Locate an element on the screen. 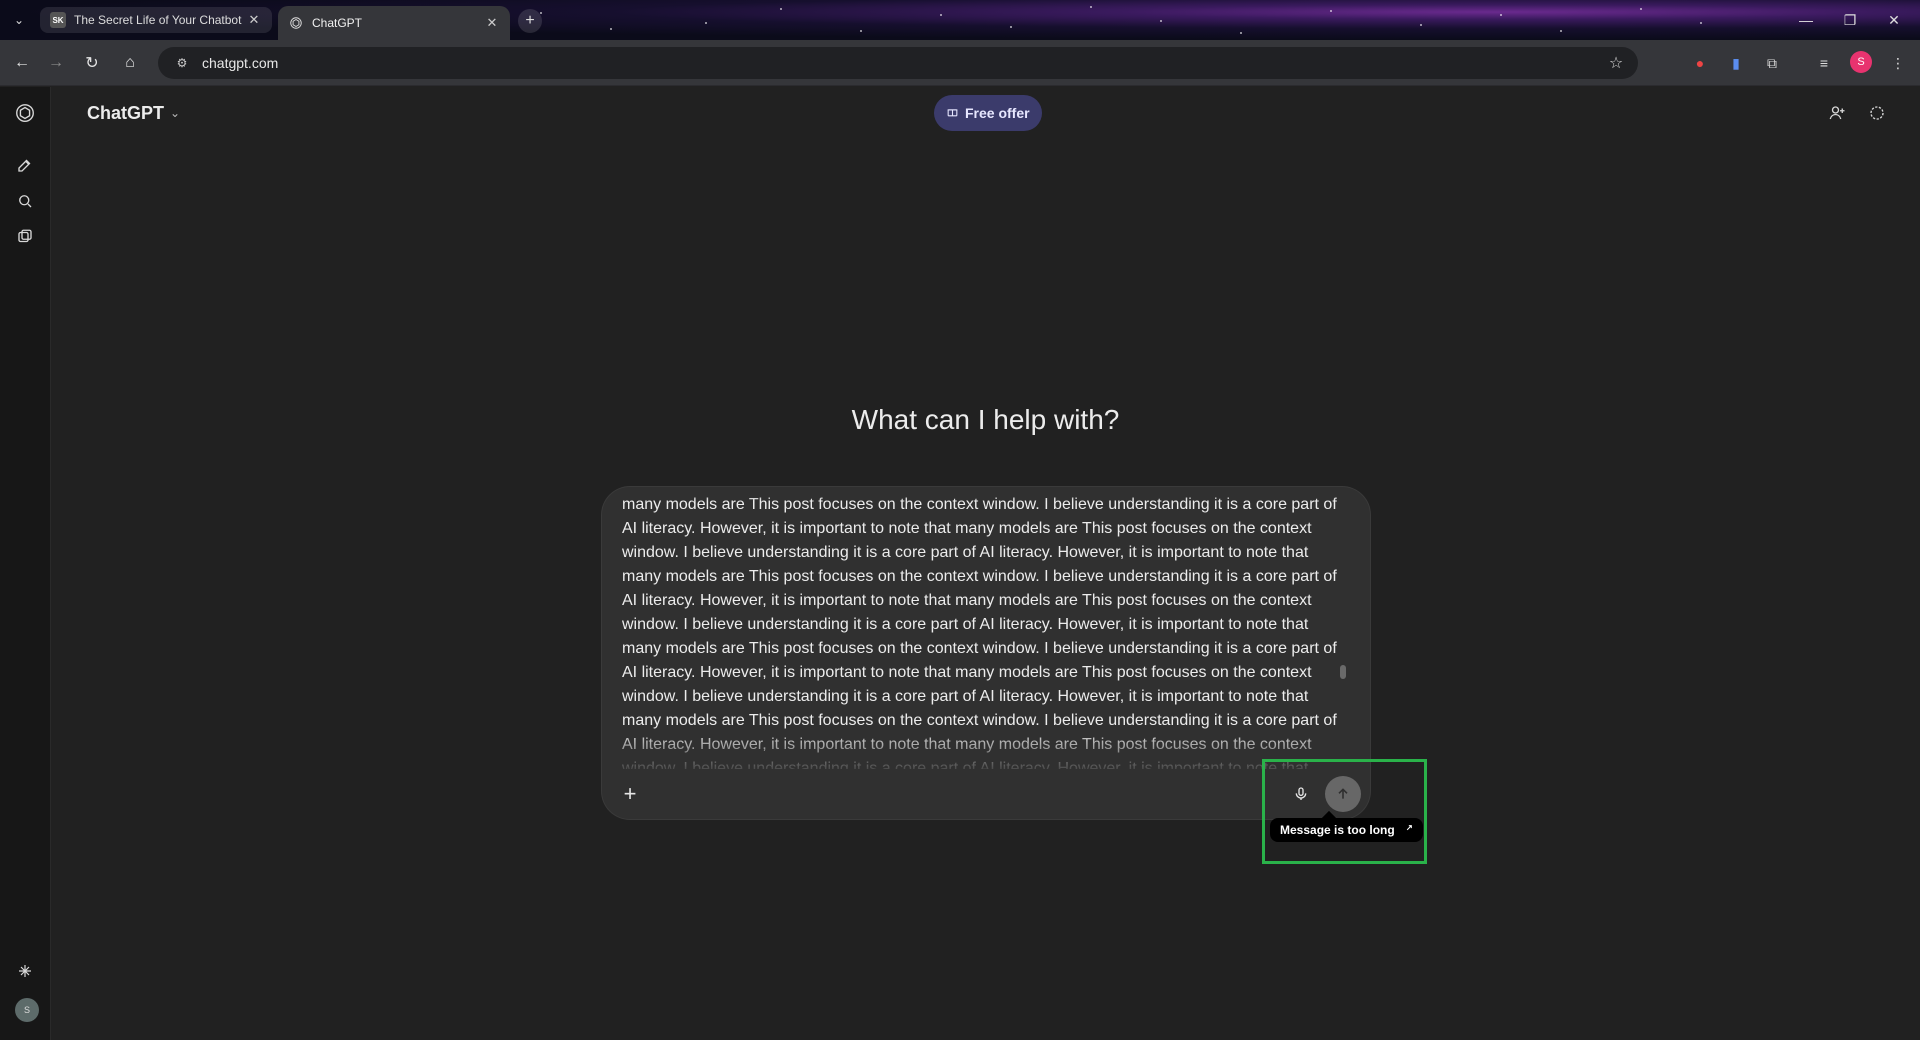 This screenshot has height=1040, width=1920. free-offer-button: Free offer is located at coordinates (988, 113).